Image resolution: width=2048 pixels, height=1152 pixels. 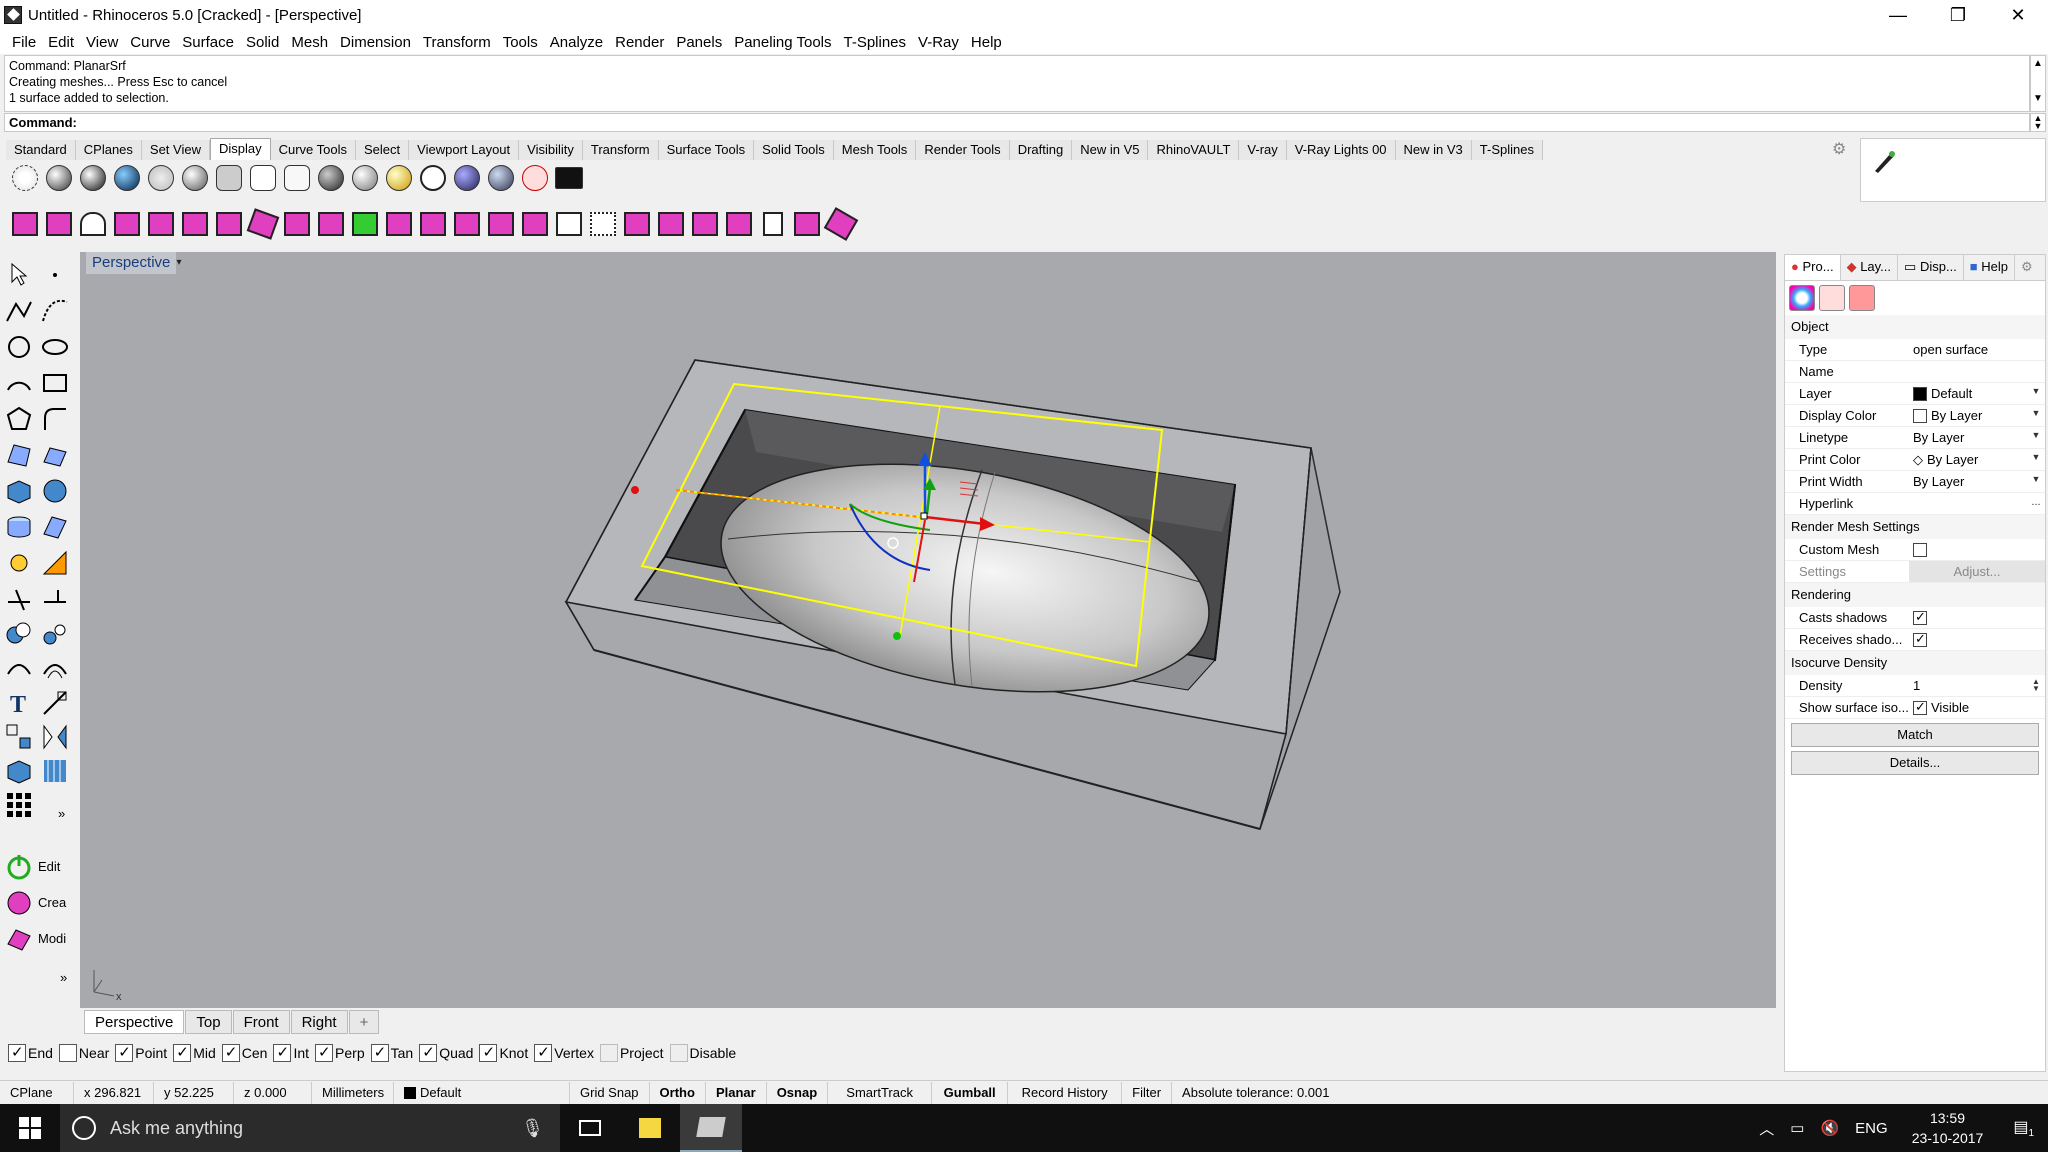 I want to click on menu-t-splines: T-Splines, so click(x=875, y=42).